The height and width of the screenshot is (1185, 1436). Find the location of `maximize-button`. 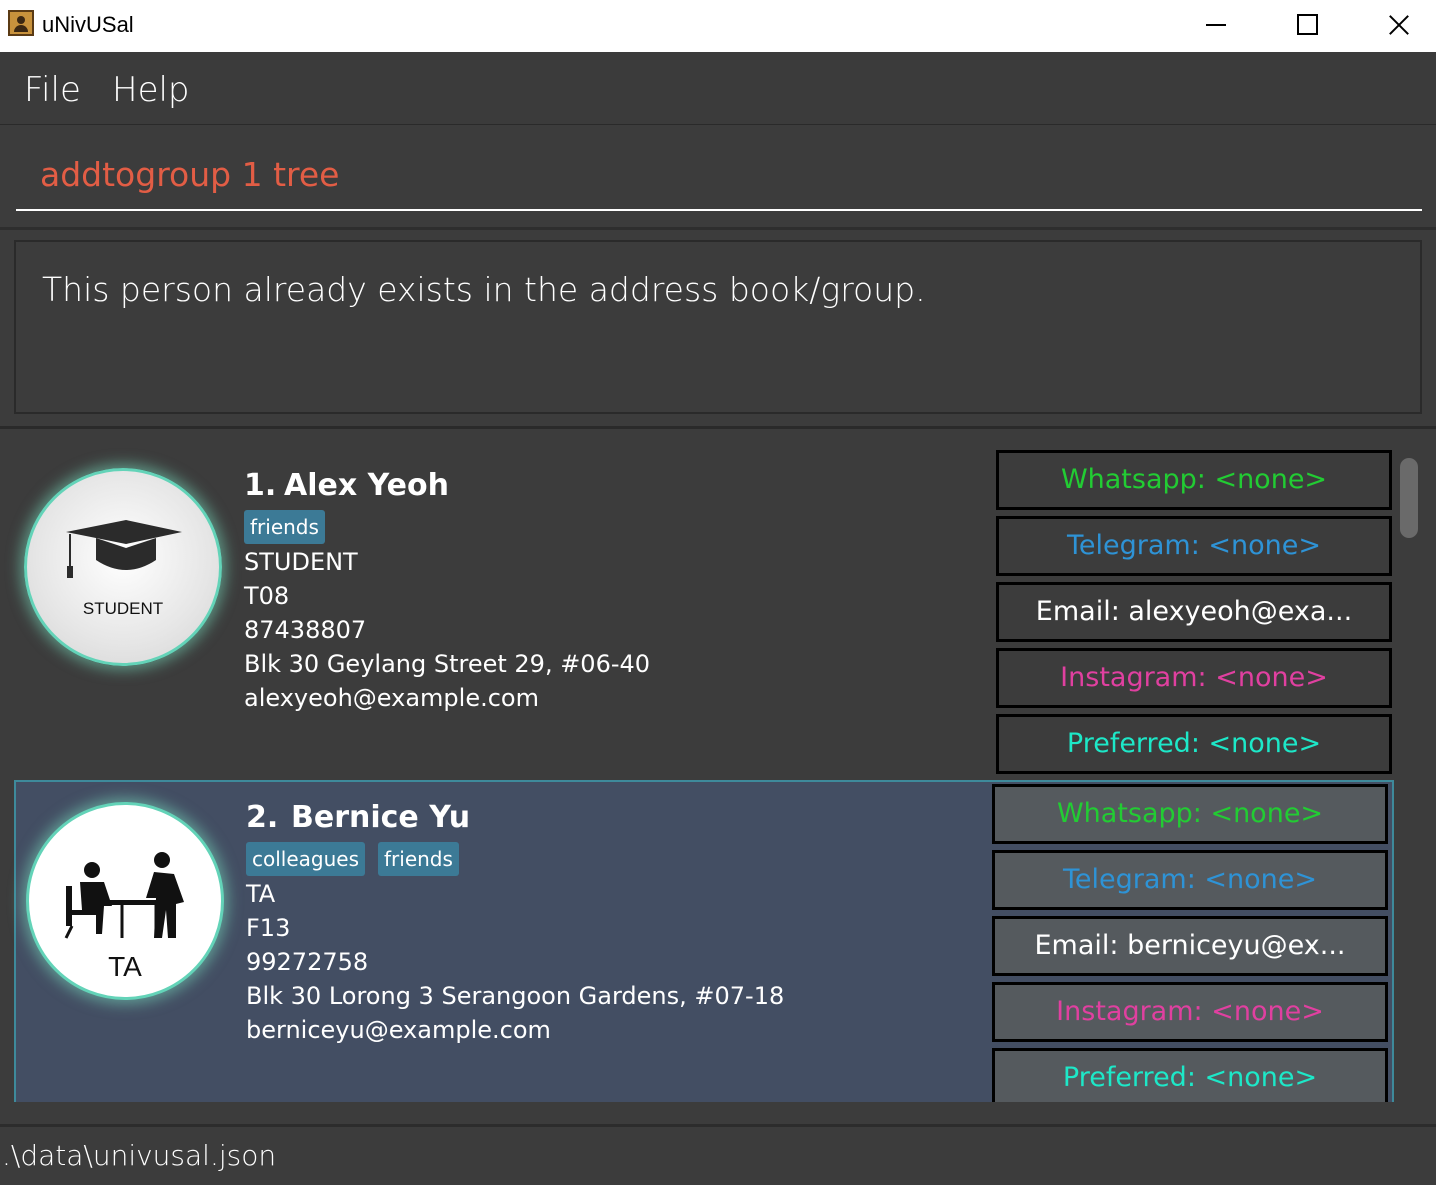

maximize-button is located at coordinates (1306, 26).